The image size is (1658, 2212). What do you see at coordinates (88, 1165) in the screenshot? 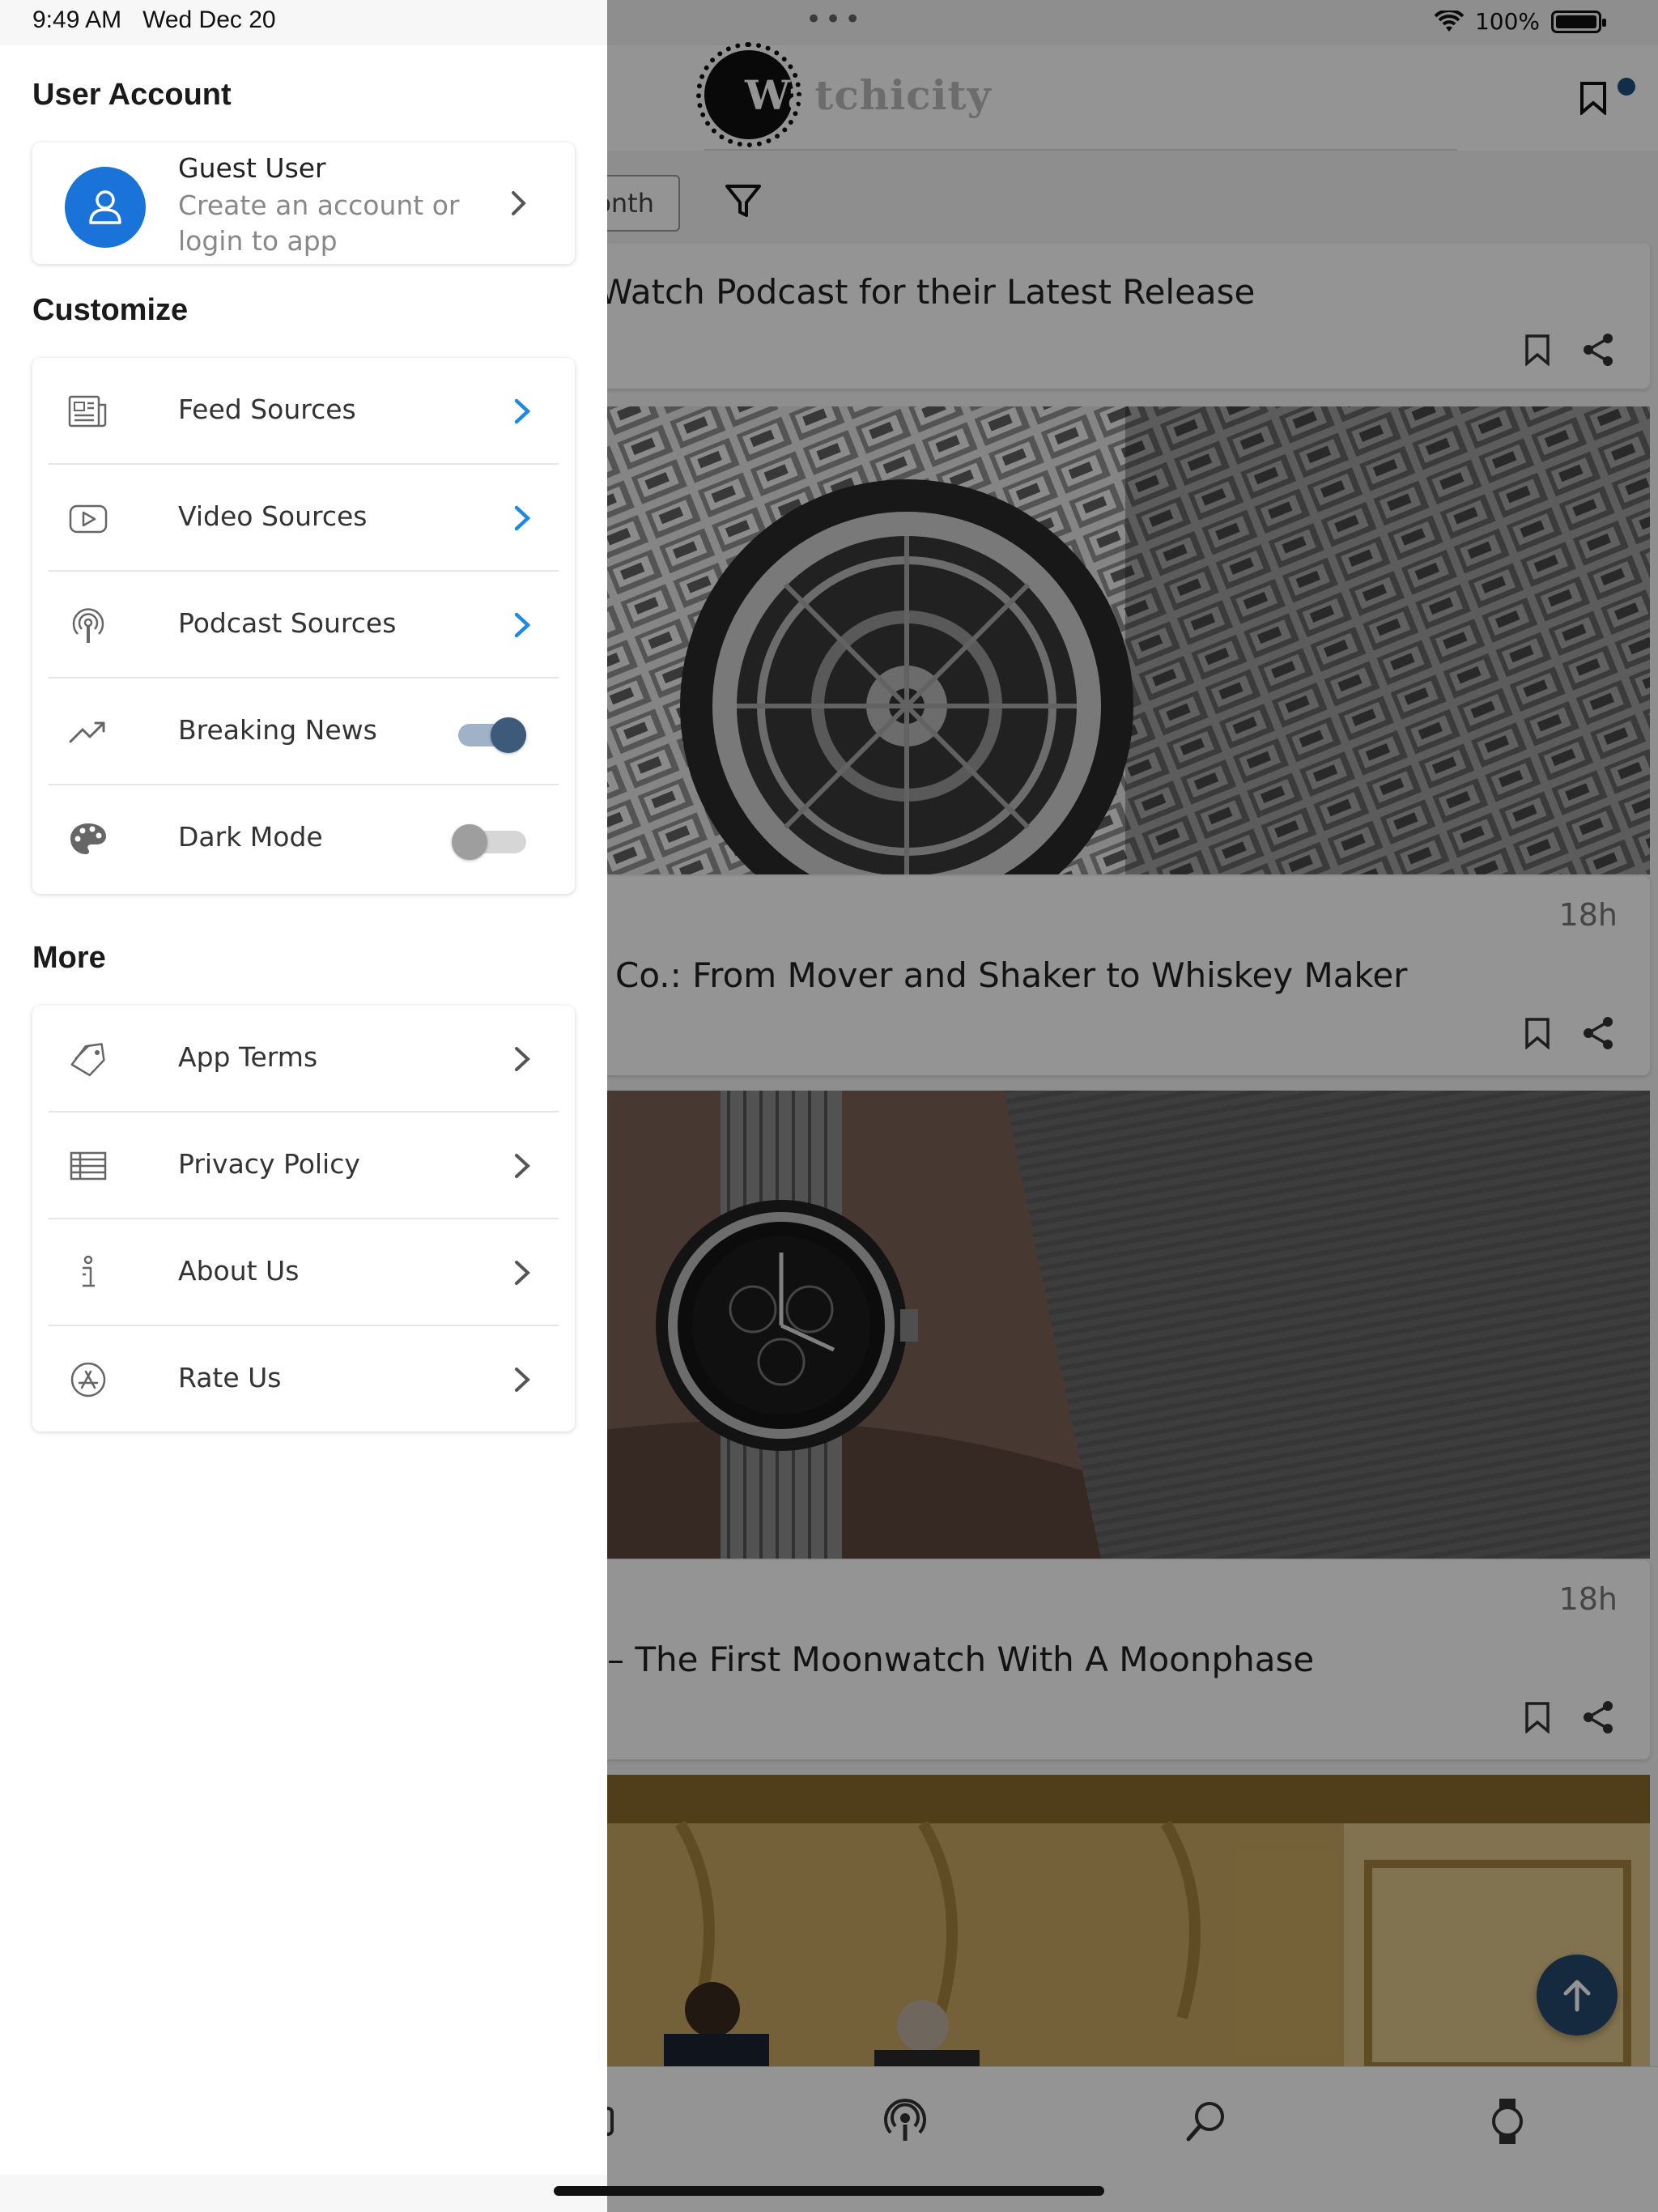
I see `table-icon` at bounding box center [88, 1165].